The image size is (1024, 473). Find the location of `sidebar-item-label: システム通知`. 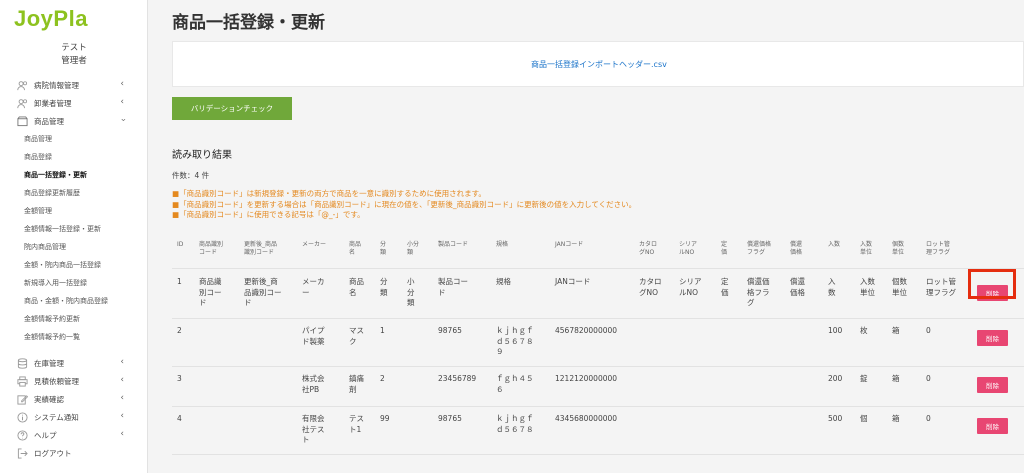

sidebar-item-label: システム通知 is located at coordinates (56, 417).